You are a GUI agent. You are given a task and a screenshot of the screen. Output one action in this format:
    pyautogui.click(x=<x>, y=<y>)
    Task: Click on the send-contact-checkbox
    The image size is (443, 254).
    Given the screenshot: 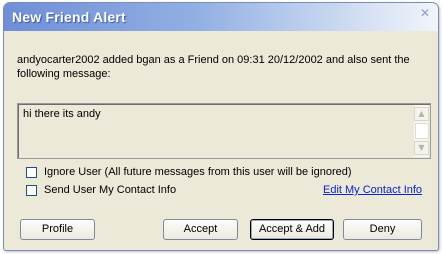 What is the action you would take?
    pyautogui.click(x=31, y=190)
    